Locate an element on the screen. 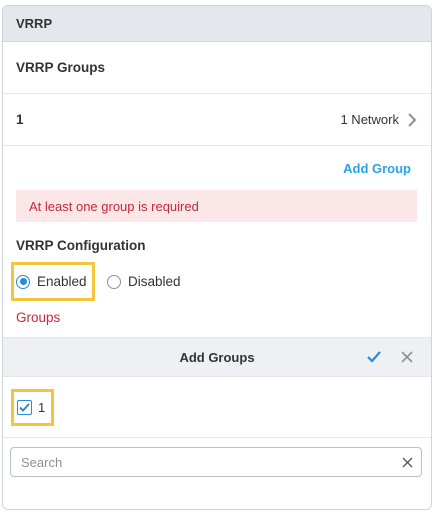 This screenshot has height=515, width=435. checkmark-icon is located at coordinates (24, 407).